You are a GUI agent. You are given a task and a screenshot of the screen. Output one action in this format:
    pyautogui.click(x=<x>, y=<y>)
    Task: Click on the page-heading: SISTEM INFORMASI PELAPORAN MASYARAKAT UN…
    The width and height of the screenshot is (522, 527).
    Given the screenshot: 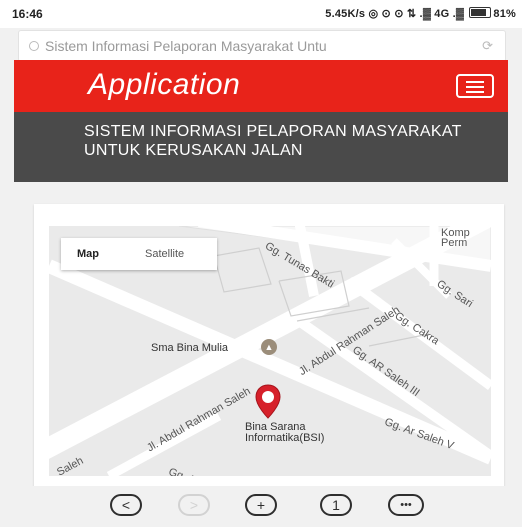 What is the action you would take?
    pyautogui.click(x=273, y=141)
    